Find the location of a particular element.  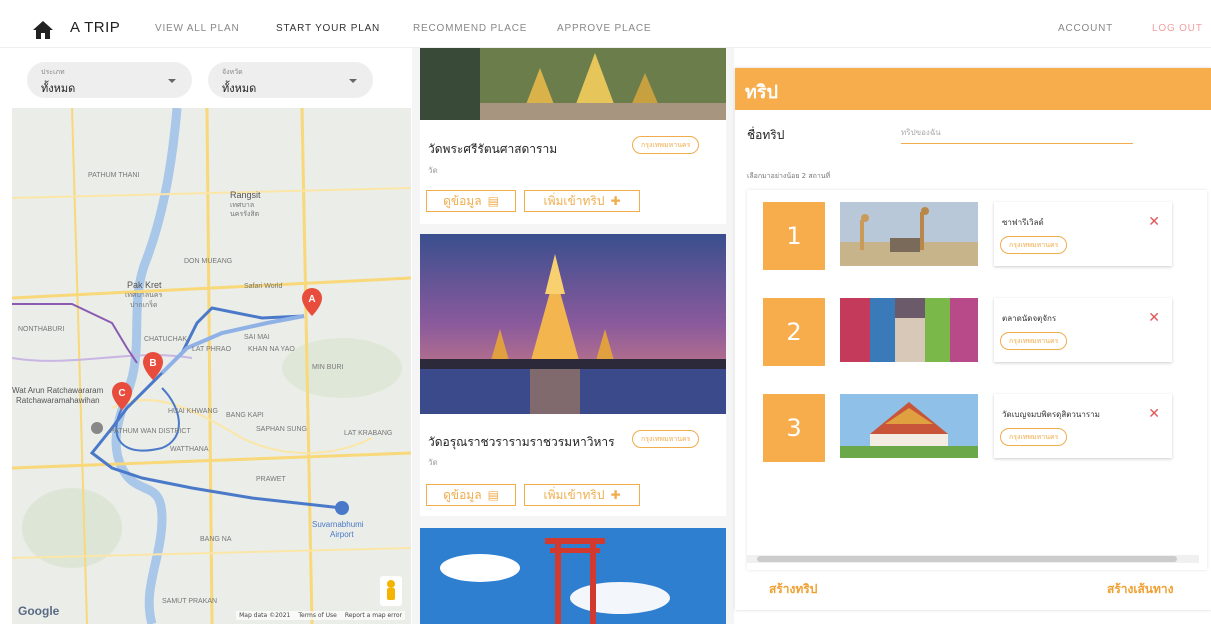

map-label: SAI MAI is located at coordinates (257, 337).